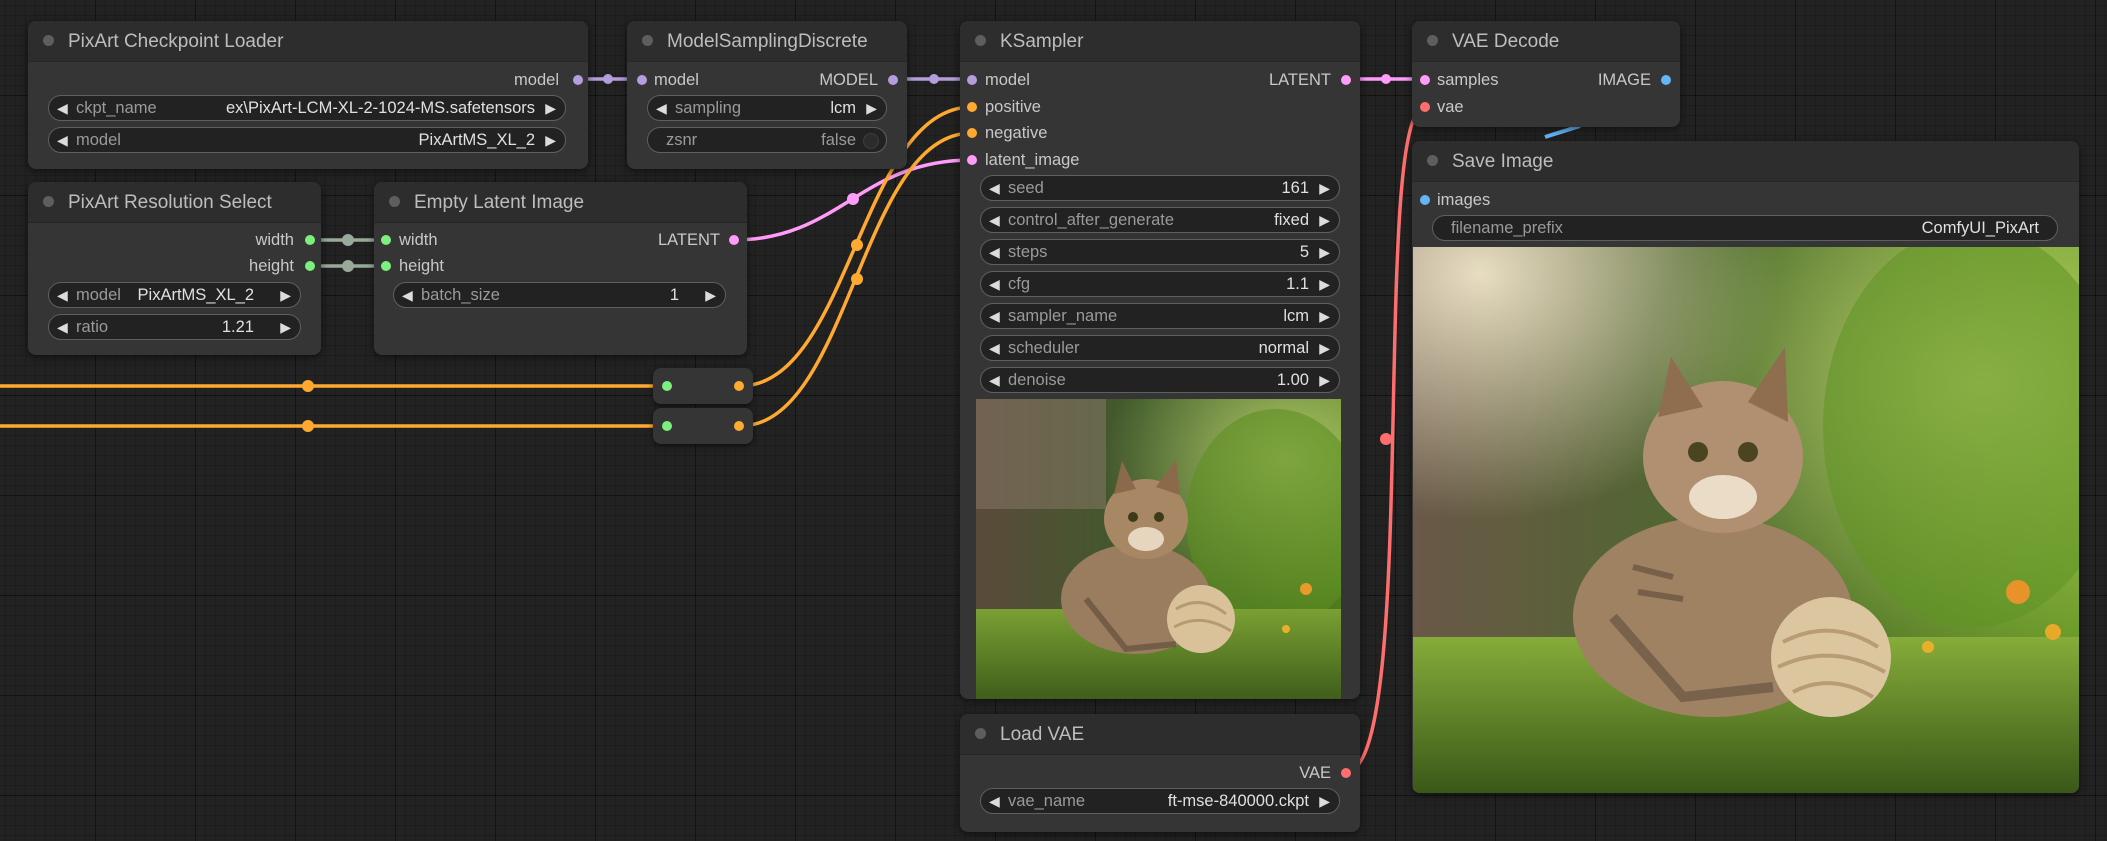 This screenshot has height=841, width=2107. Describe the element at coordinates (1425, 200) in the screenshot. I see `input-images-slot` at that location.